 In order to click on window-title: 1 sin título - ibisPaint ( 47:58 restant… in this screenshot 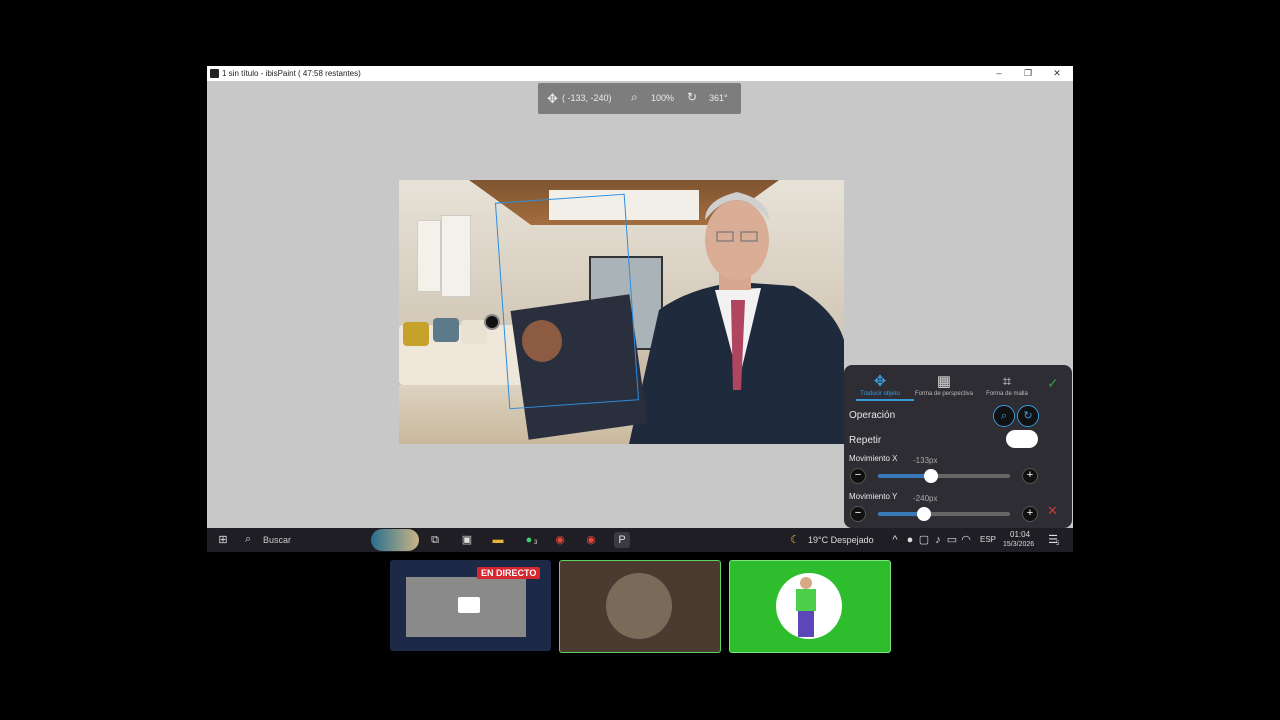, I will do `click(291, 73)`.